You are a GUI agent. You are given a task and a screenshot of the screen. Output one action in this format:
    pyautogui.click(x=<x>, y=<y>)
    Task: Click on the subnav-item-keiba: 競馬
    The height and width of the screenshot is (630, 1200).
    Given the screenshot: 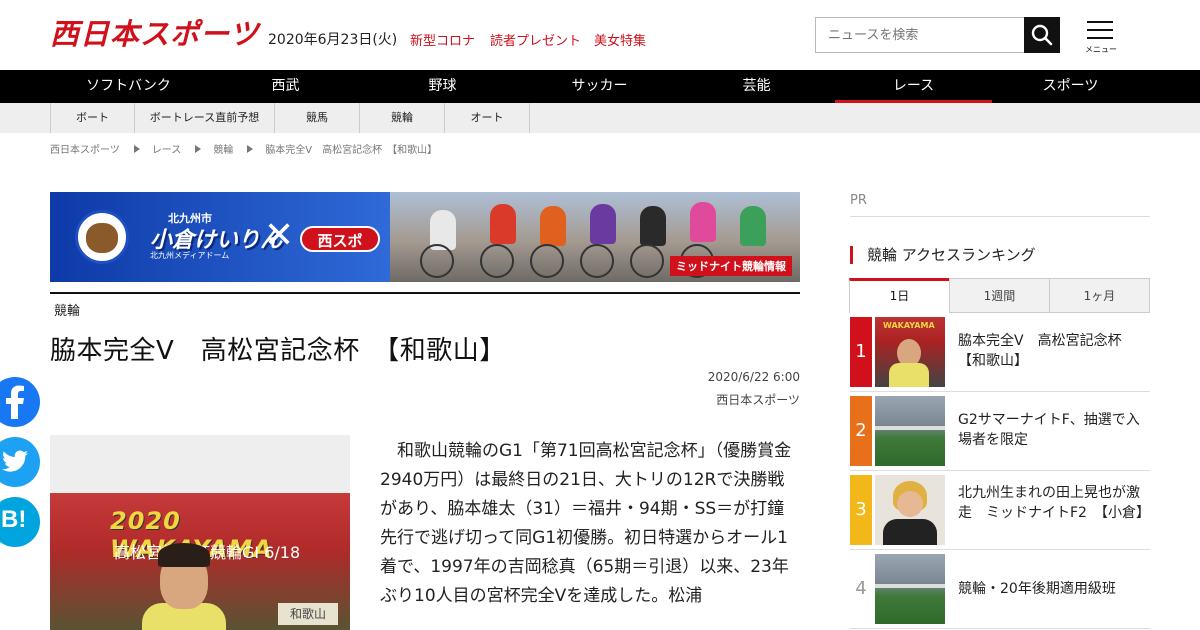 What is the action you would take?
    pyautogui.click(x=317, y=118)
    